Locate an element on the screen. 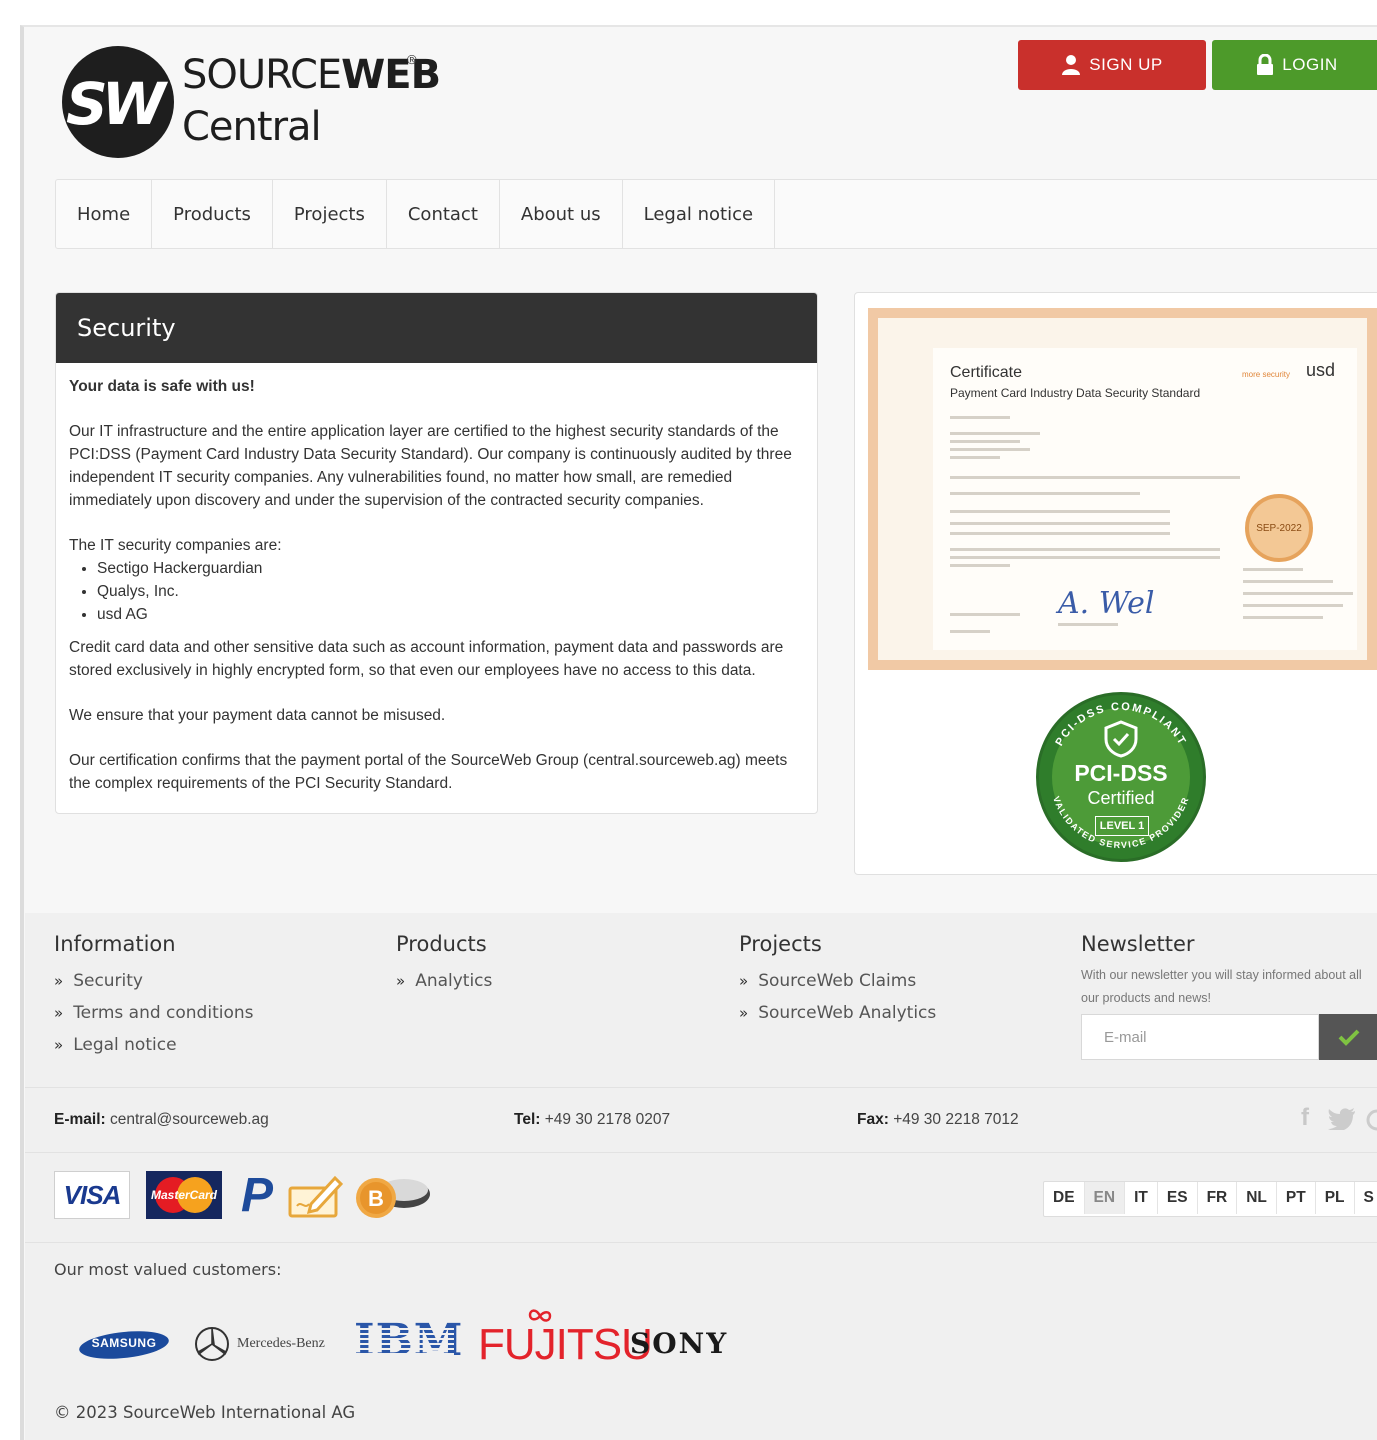 Image resolution: width=1377 pixels, height=1440 pixels. pci-certified: Certified is located at coordinates (1121, 798).